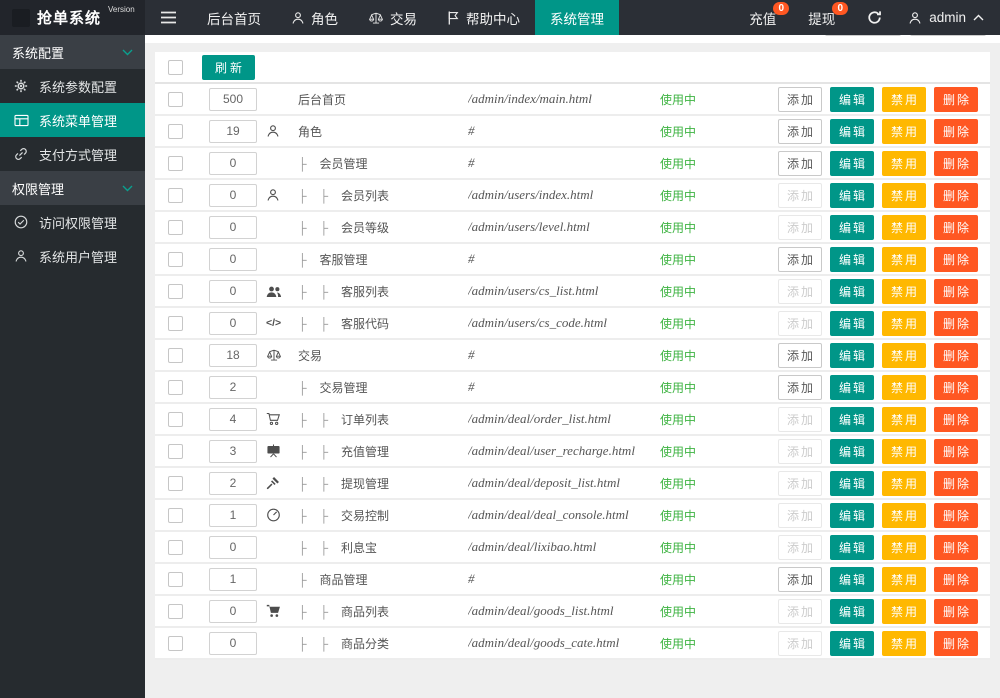  I want to click on recharge-button: 充值 0, so click(762, 17).